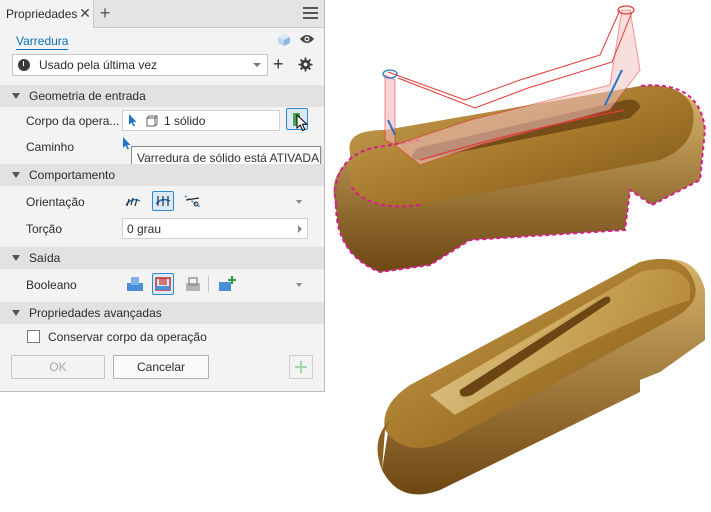 Image resolution: width=711 pixels, height=512 pixels. Describe the element at coordinates (193, 284) in the screenshot. I see `intersect-icon` at that location.